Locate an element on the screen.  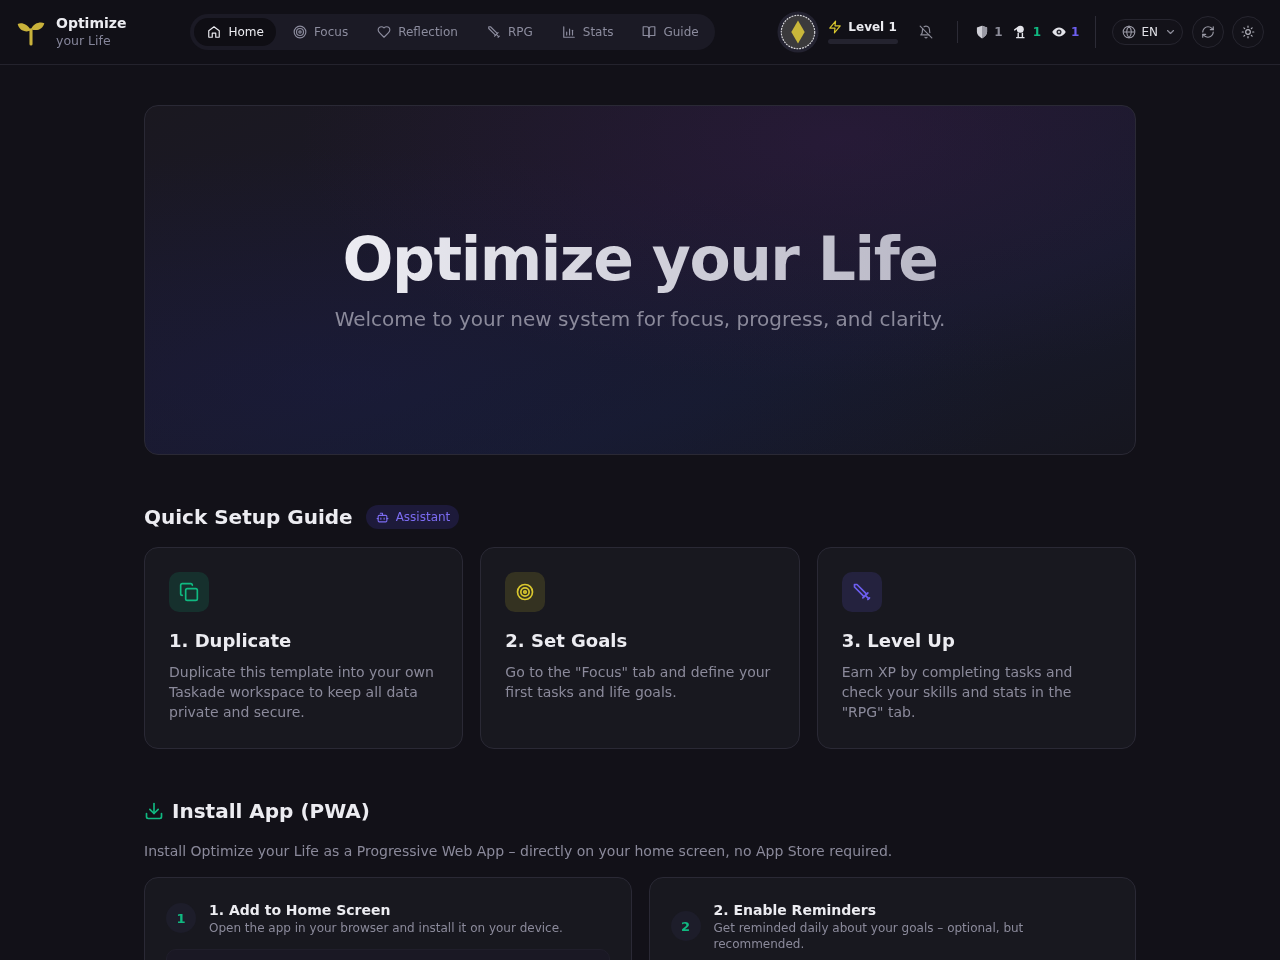
bar-chart-icon is located at coordinates (568, 32).